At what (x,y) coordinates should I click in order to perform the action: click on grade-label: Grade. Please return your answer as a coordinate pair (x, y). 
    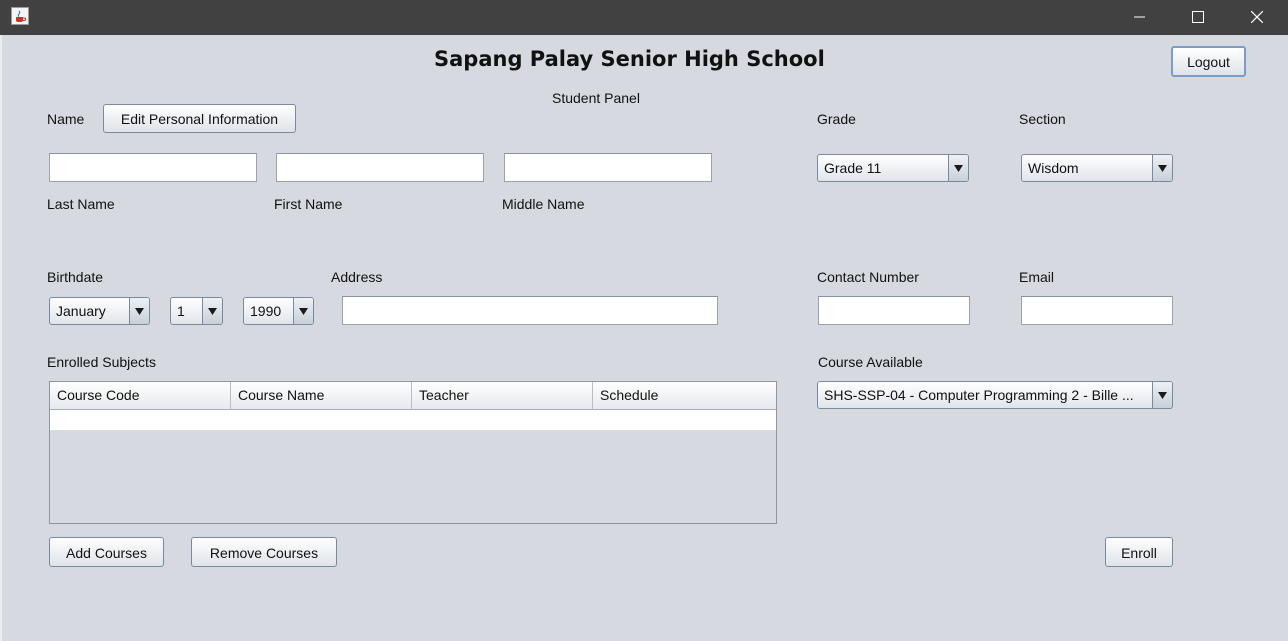
    Looking at the image, I should click on (836, 119).